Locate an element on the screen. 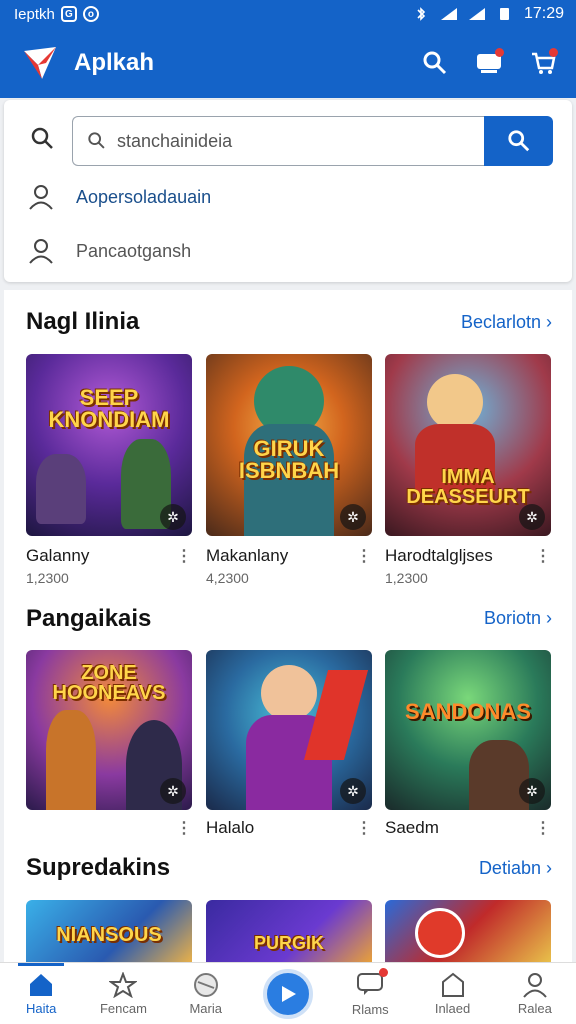 The width and height of the screenshot is (576, 1024). cart-button is located at coordinates (543, 63).